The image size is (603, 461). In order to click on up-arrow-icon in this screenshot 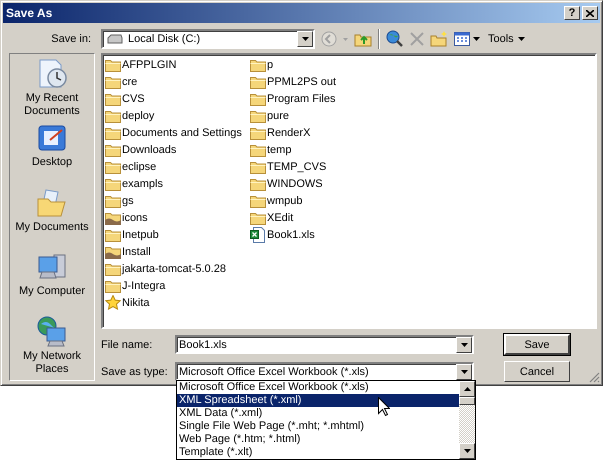, I will do `click(467, 389)`.